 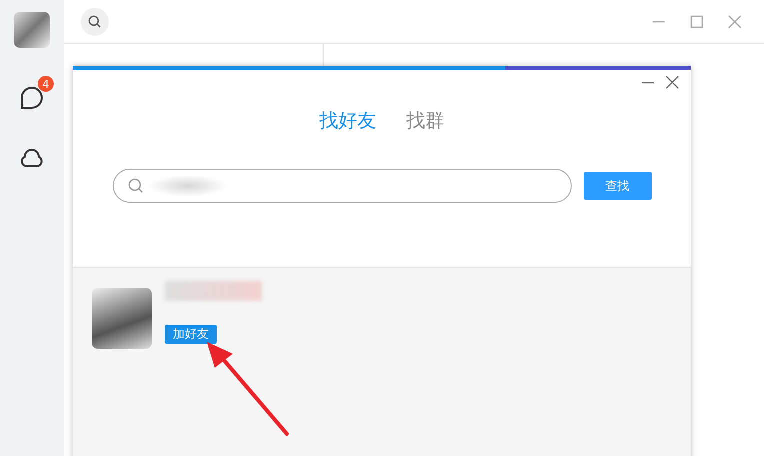 What do you see at coordinates (342, 186) in the screenshot?
I see `search-field` at bounding box center [342, 186].